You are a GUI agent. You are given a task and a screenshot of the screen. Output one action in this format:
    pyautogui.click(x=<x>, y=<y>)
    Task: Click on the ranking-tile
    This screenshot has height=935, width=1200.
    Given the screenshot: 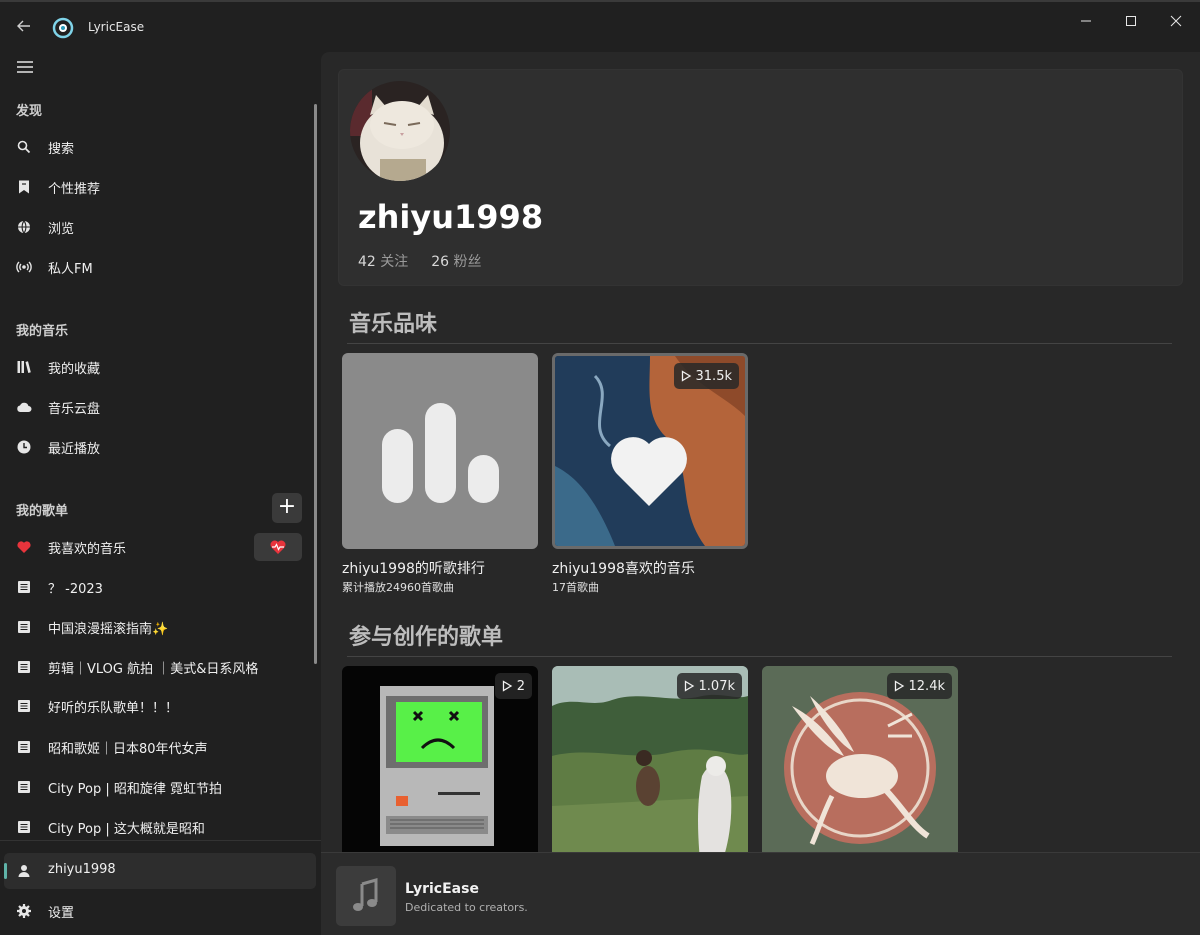 What is the action you would take?
    pyautogui.click(x=440, y=451)
    